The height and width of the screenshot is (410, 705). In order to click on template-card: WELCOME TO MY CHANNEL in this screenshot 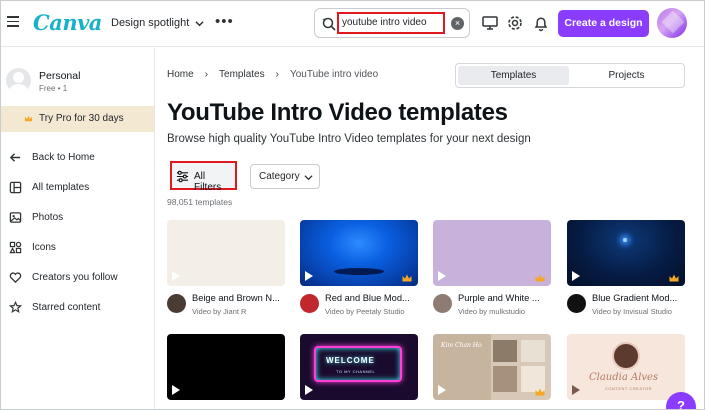, I will do `click(359, 367)`.